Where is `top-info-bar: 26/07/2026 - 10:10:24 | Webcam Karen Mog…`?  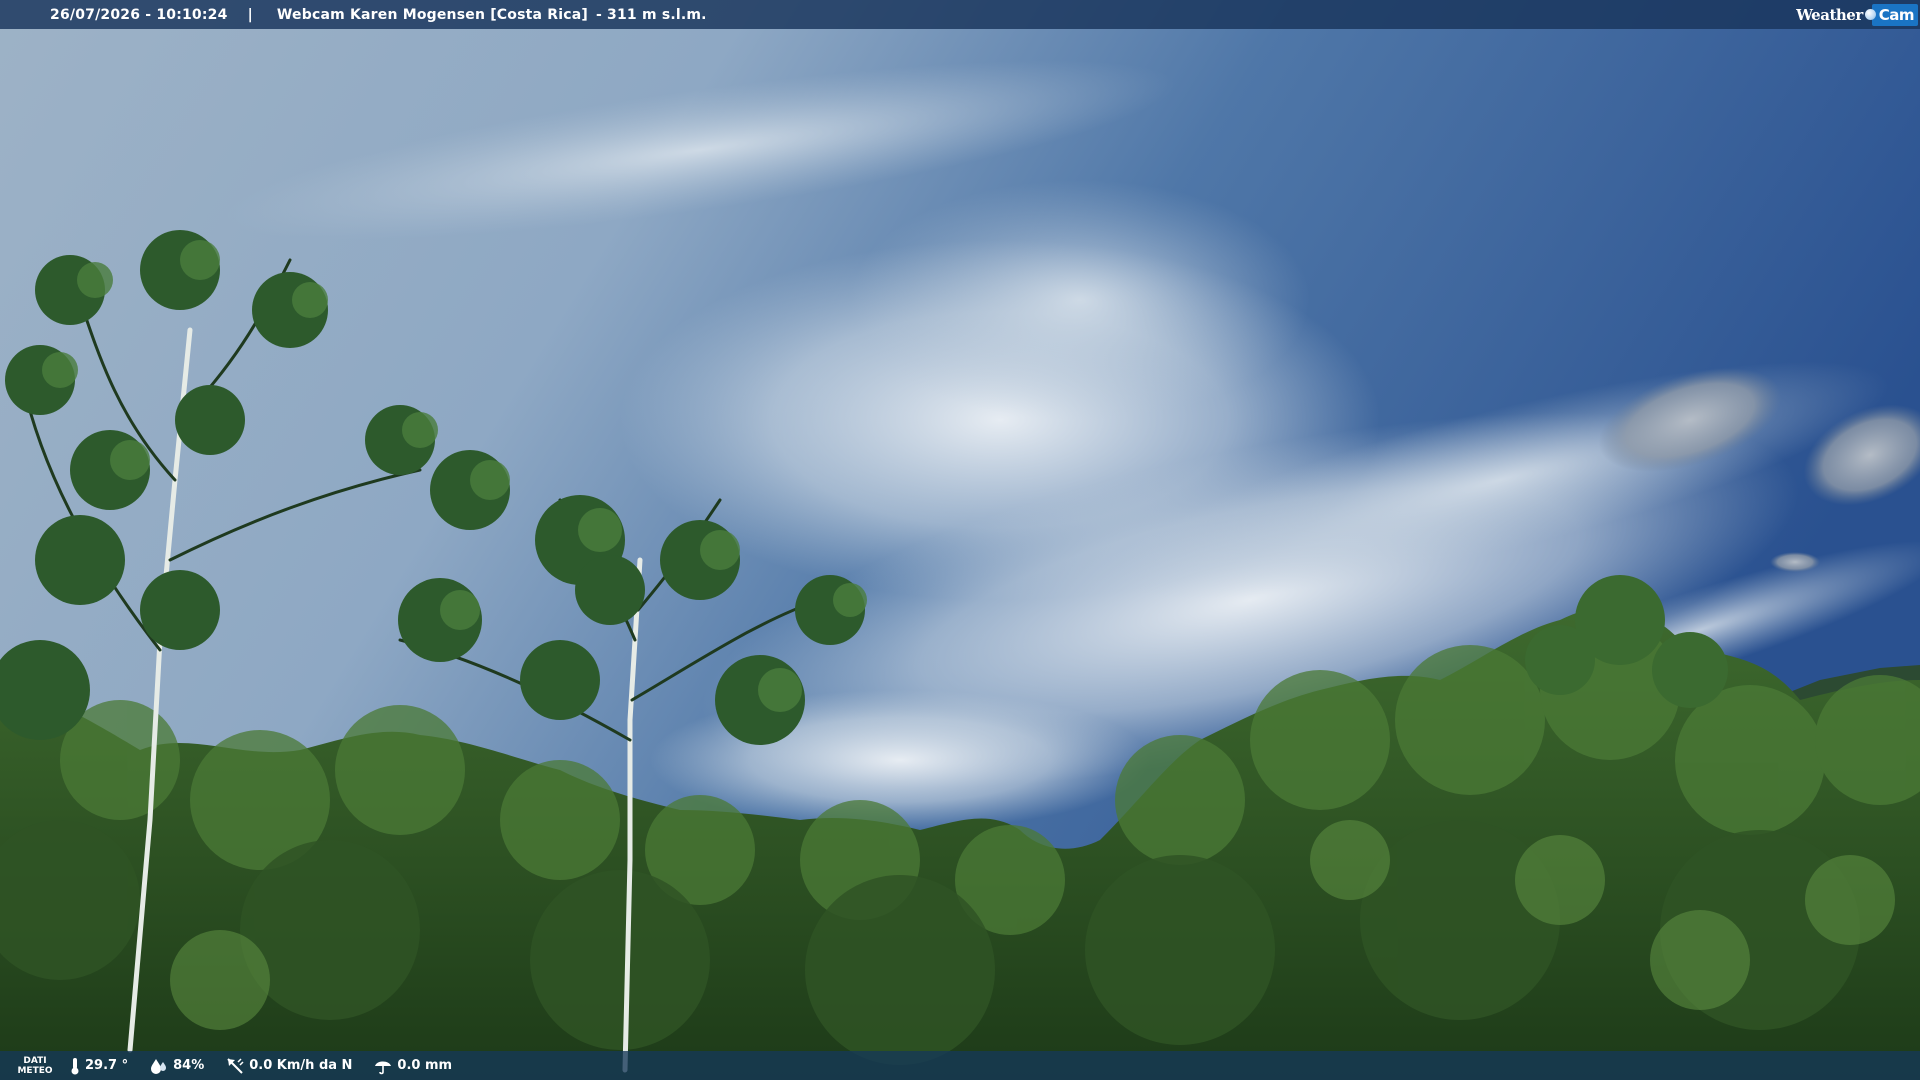 top-info-bar: 26/07/2026 - 10:10:24 | Webcam Karen Mog… is located at coordinates (960, 14).